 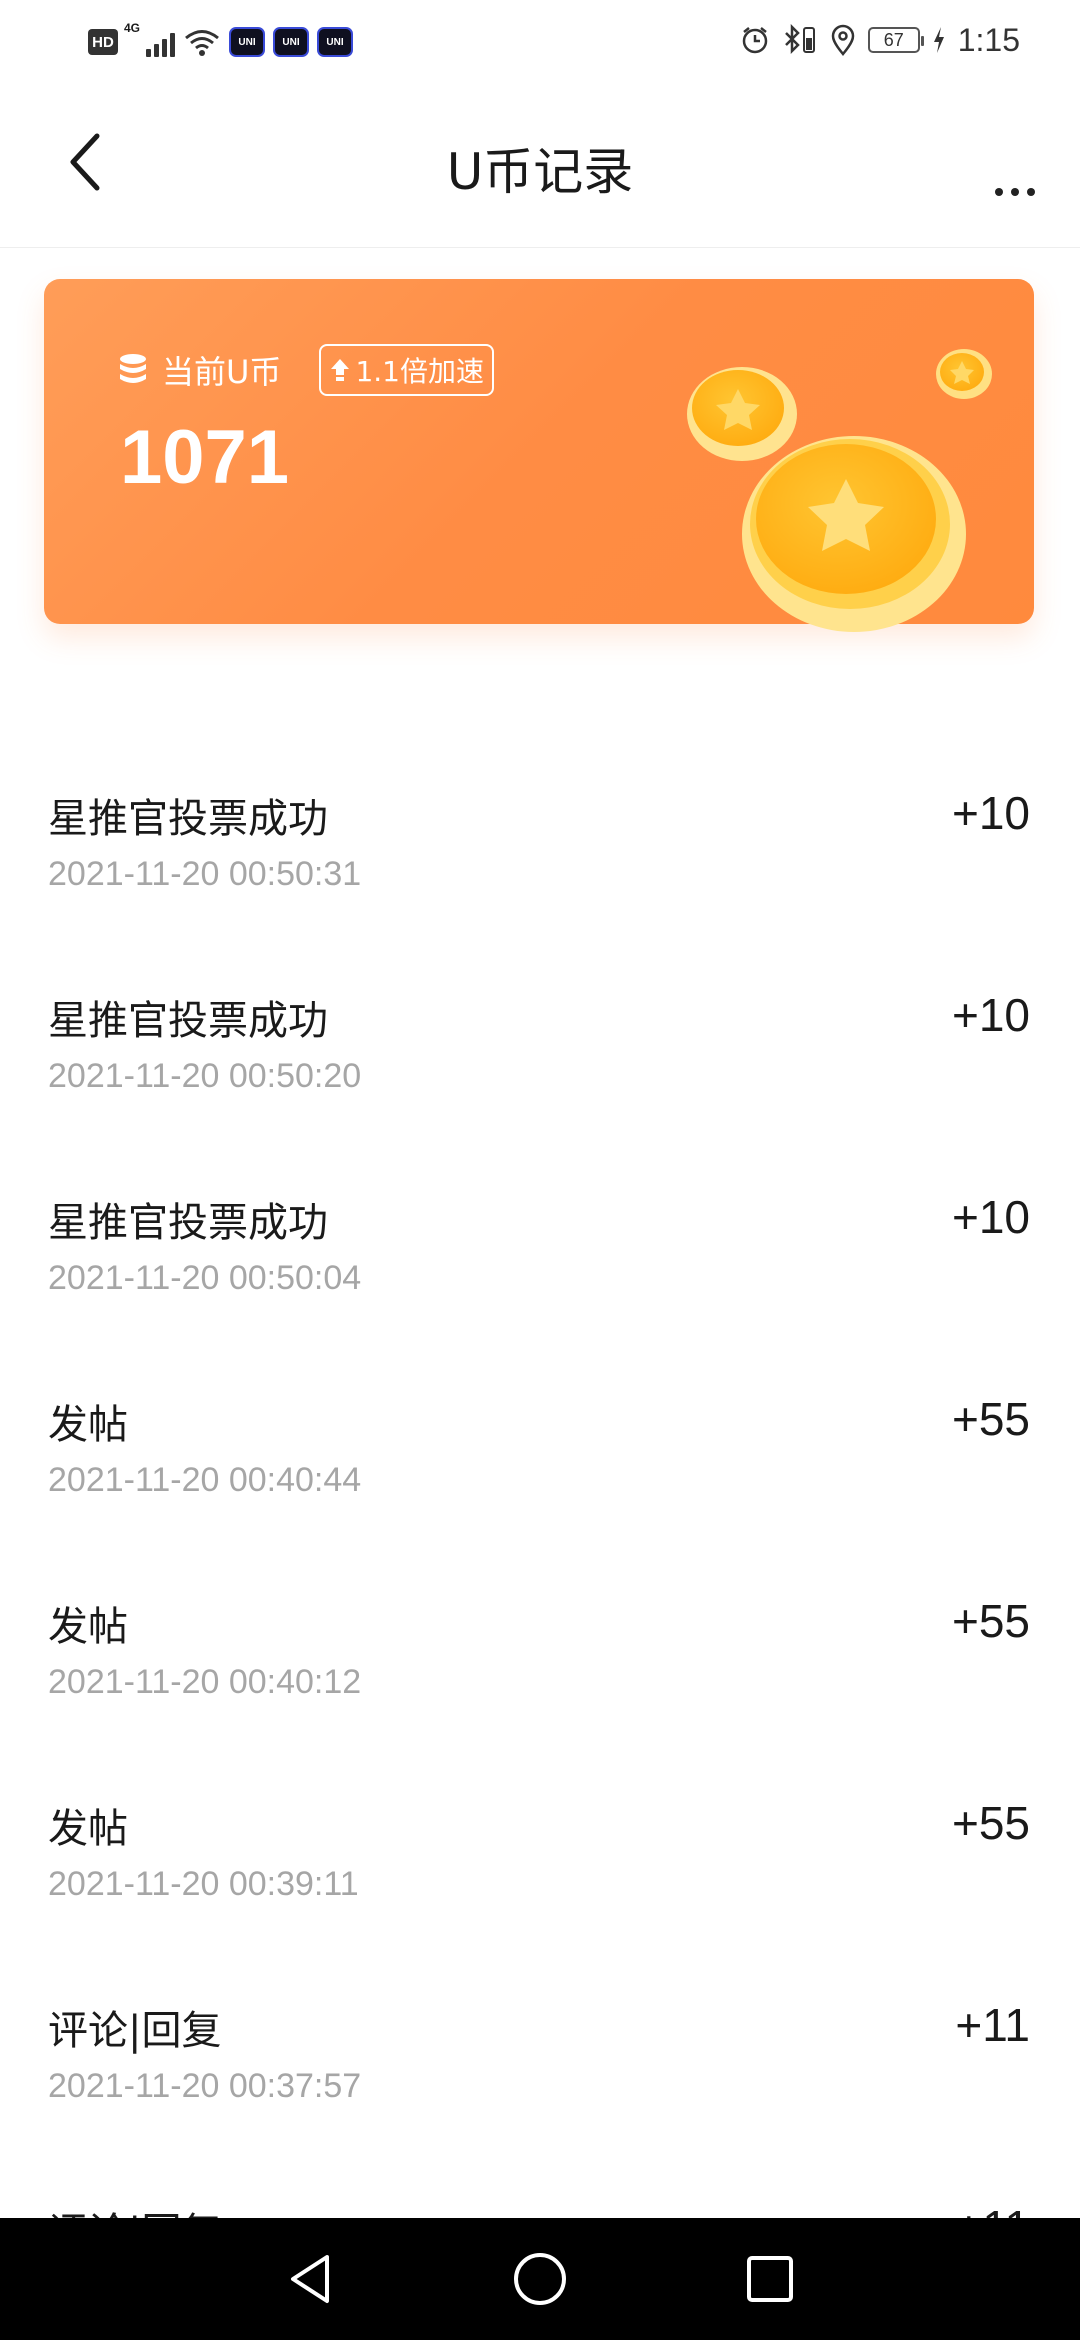 What do you see at coordinates (133, 368) in the screenshot?
I see `coin-stack-icon` at bounding box center [133, 368].